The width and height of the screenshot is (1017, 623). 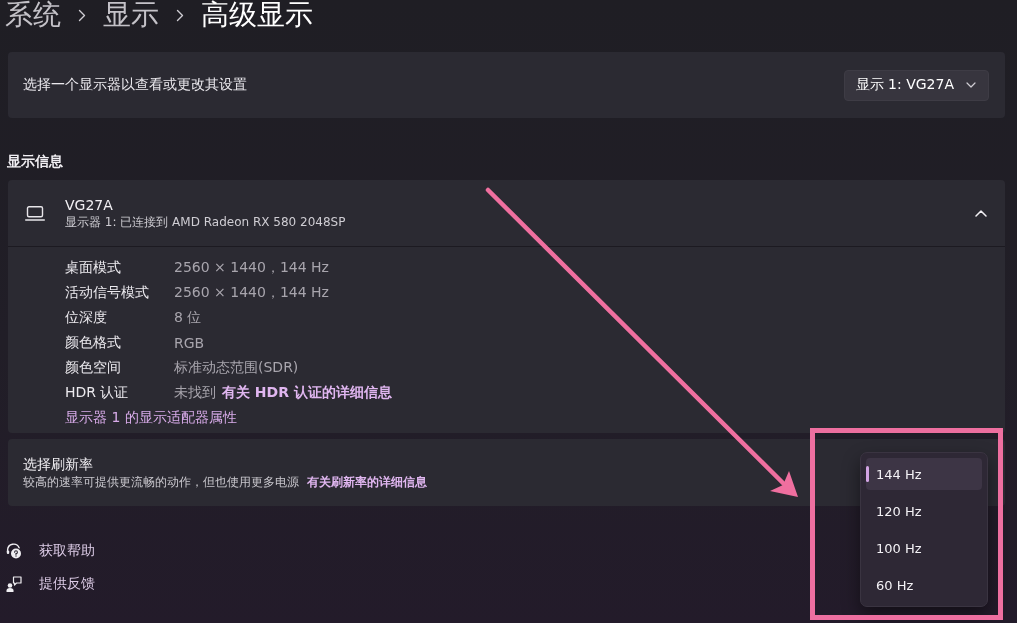 What do you see at coordinates (161, 482) in the screenshot?
I see `refresh-rate-description: 较高的速率可提供更流畅的动作，但也使用更多电源` at bounding box center [161, 482].